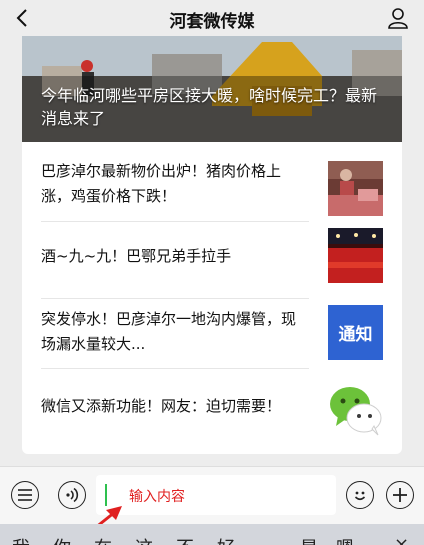 This screenshot has height=545, width=424. Describe the element at coordinates (355, 409) in the screenshot. I see `wechat-logo` at that location.